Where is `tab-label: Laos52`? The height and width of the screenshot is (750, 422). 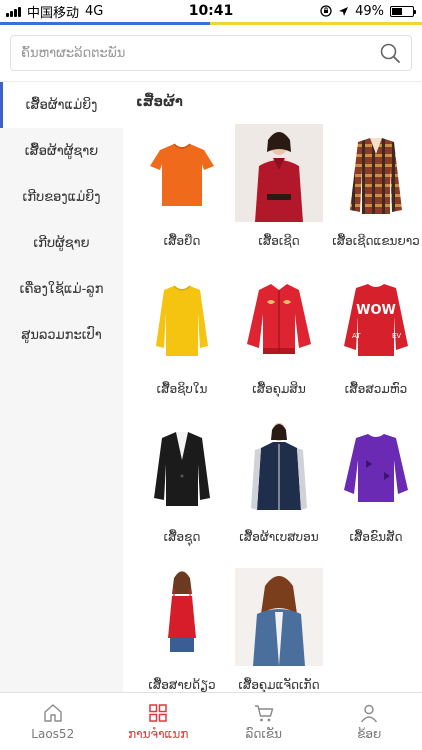
tab-label: Laos52 is located at coordinates (53, 734).